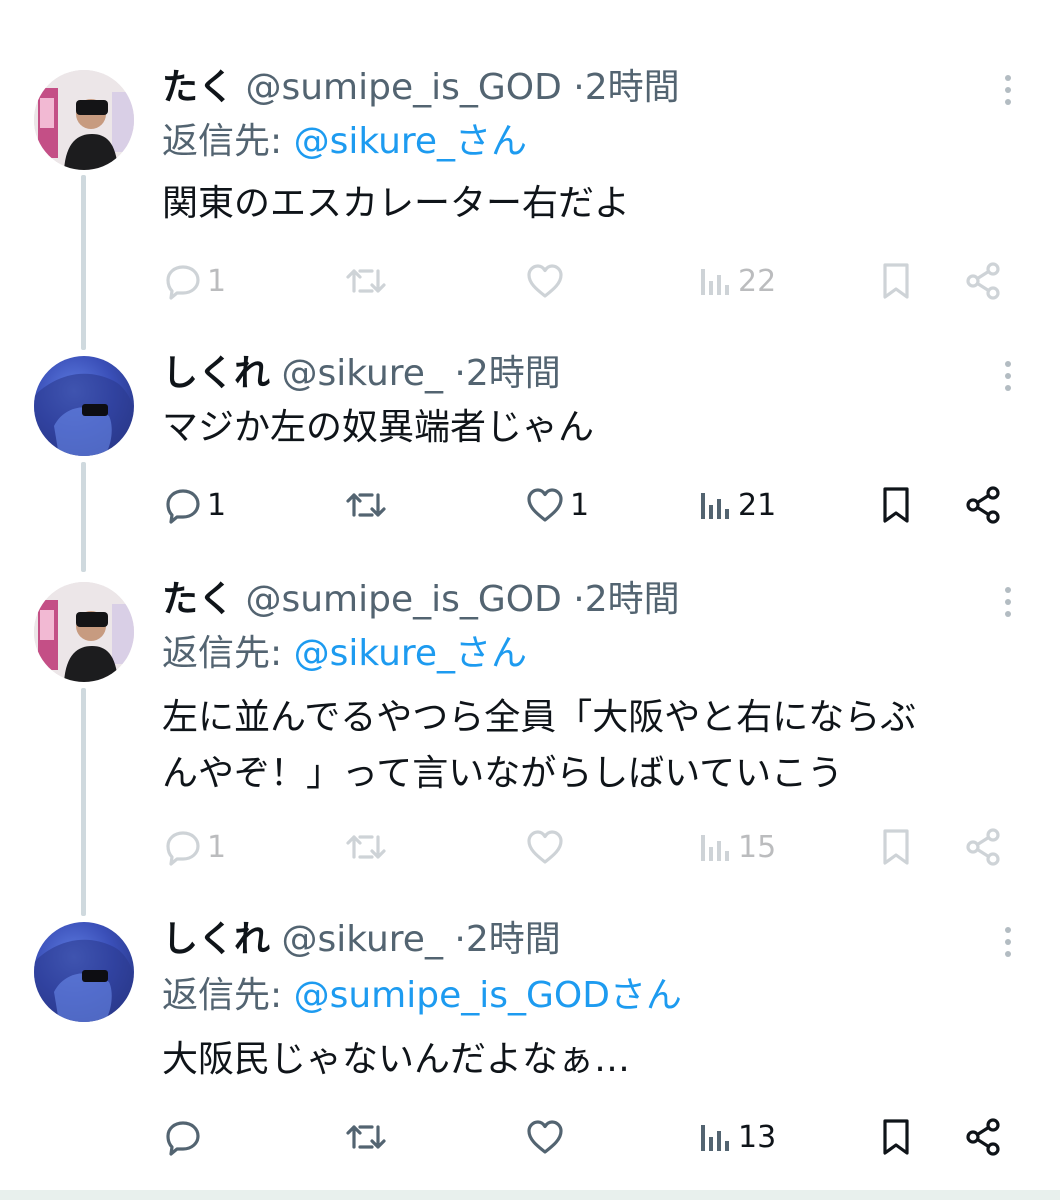 Image resolution: width=1060 pixels, height=1200 pixels. What do you see at coordinates (757, 281) in the screenshot?
I see `view-count: 22` at bounding box center [757, 281].